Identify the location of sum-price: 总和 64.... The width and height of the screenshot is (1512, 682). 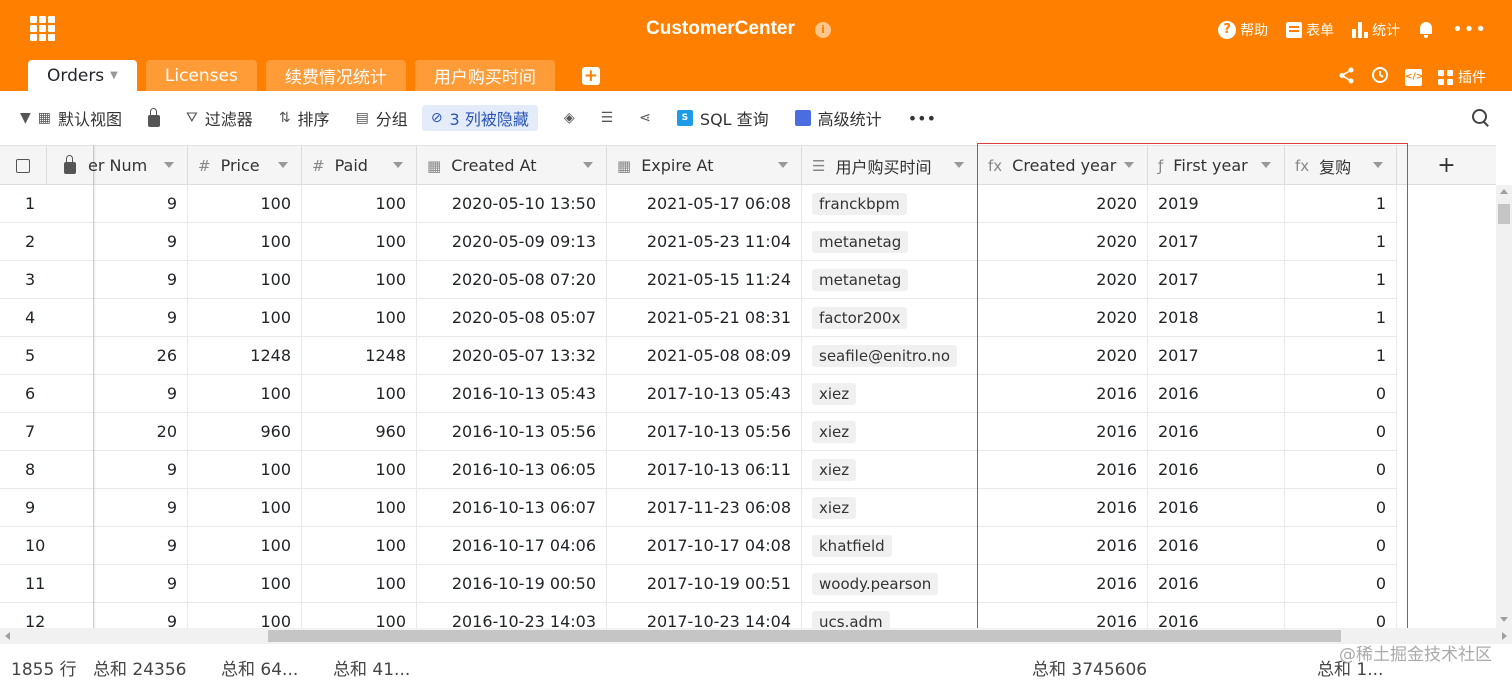
(259, 667).